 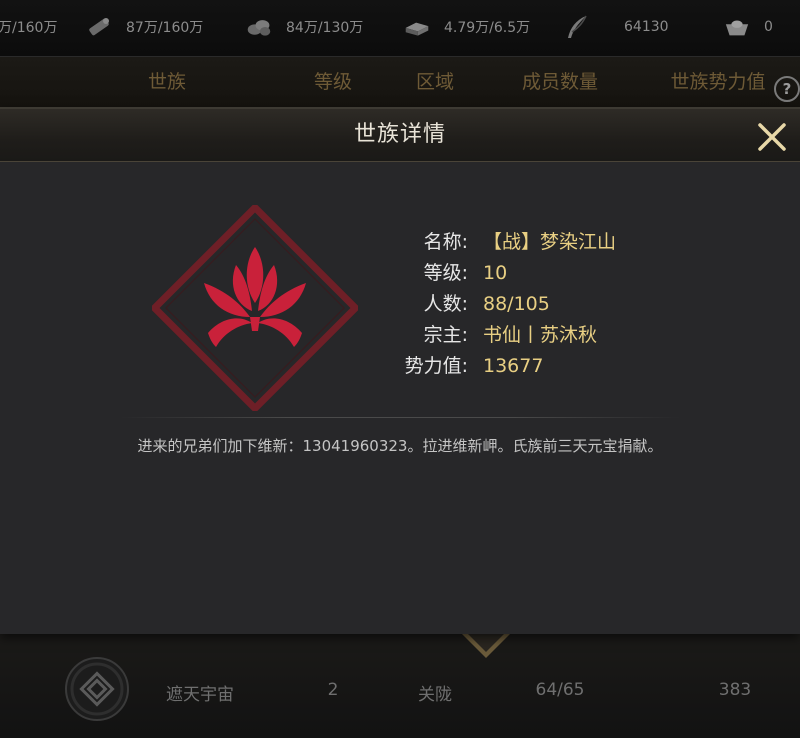 I want to click on resource-feather: 64130, so click(x=616, y=27).